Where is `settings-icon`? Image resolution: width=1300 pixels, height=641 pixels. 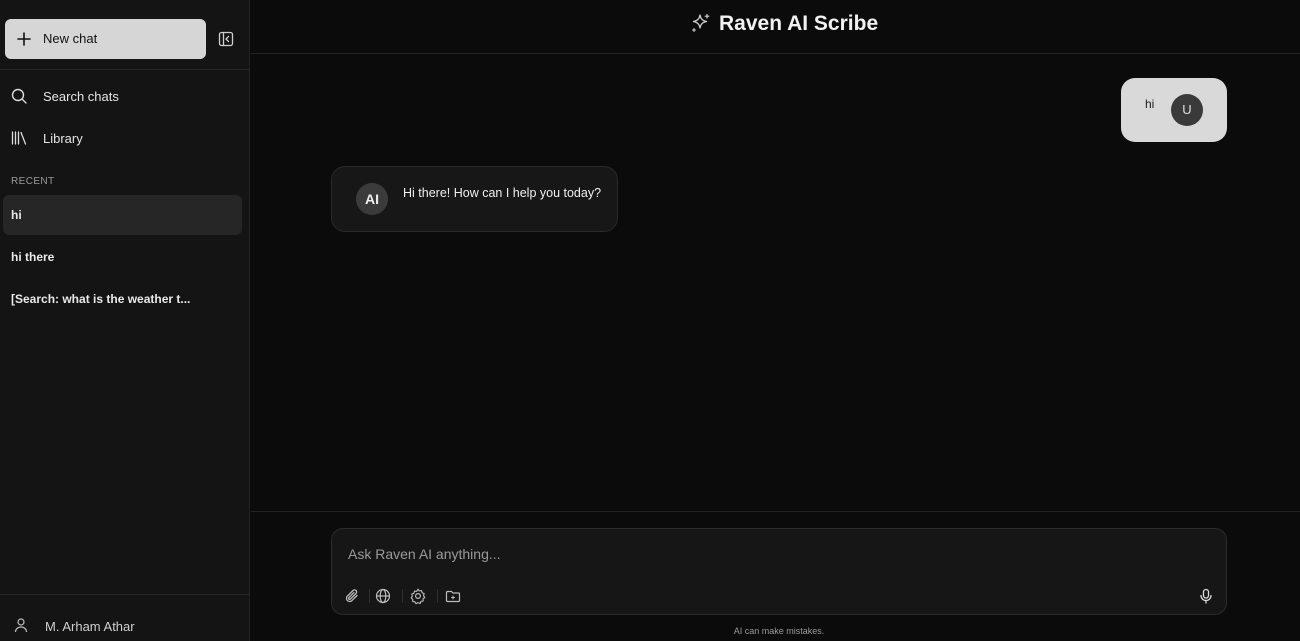 settings-icon is located at coordinates (418, 596).